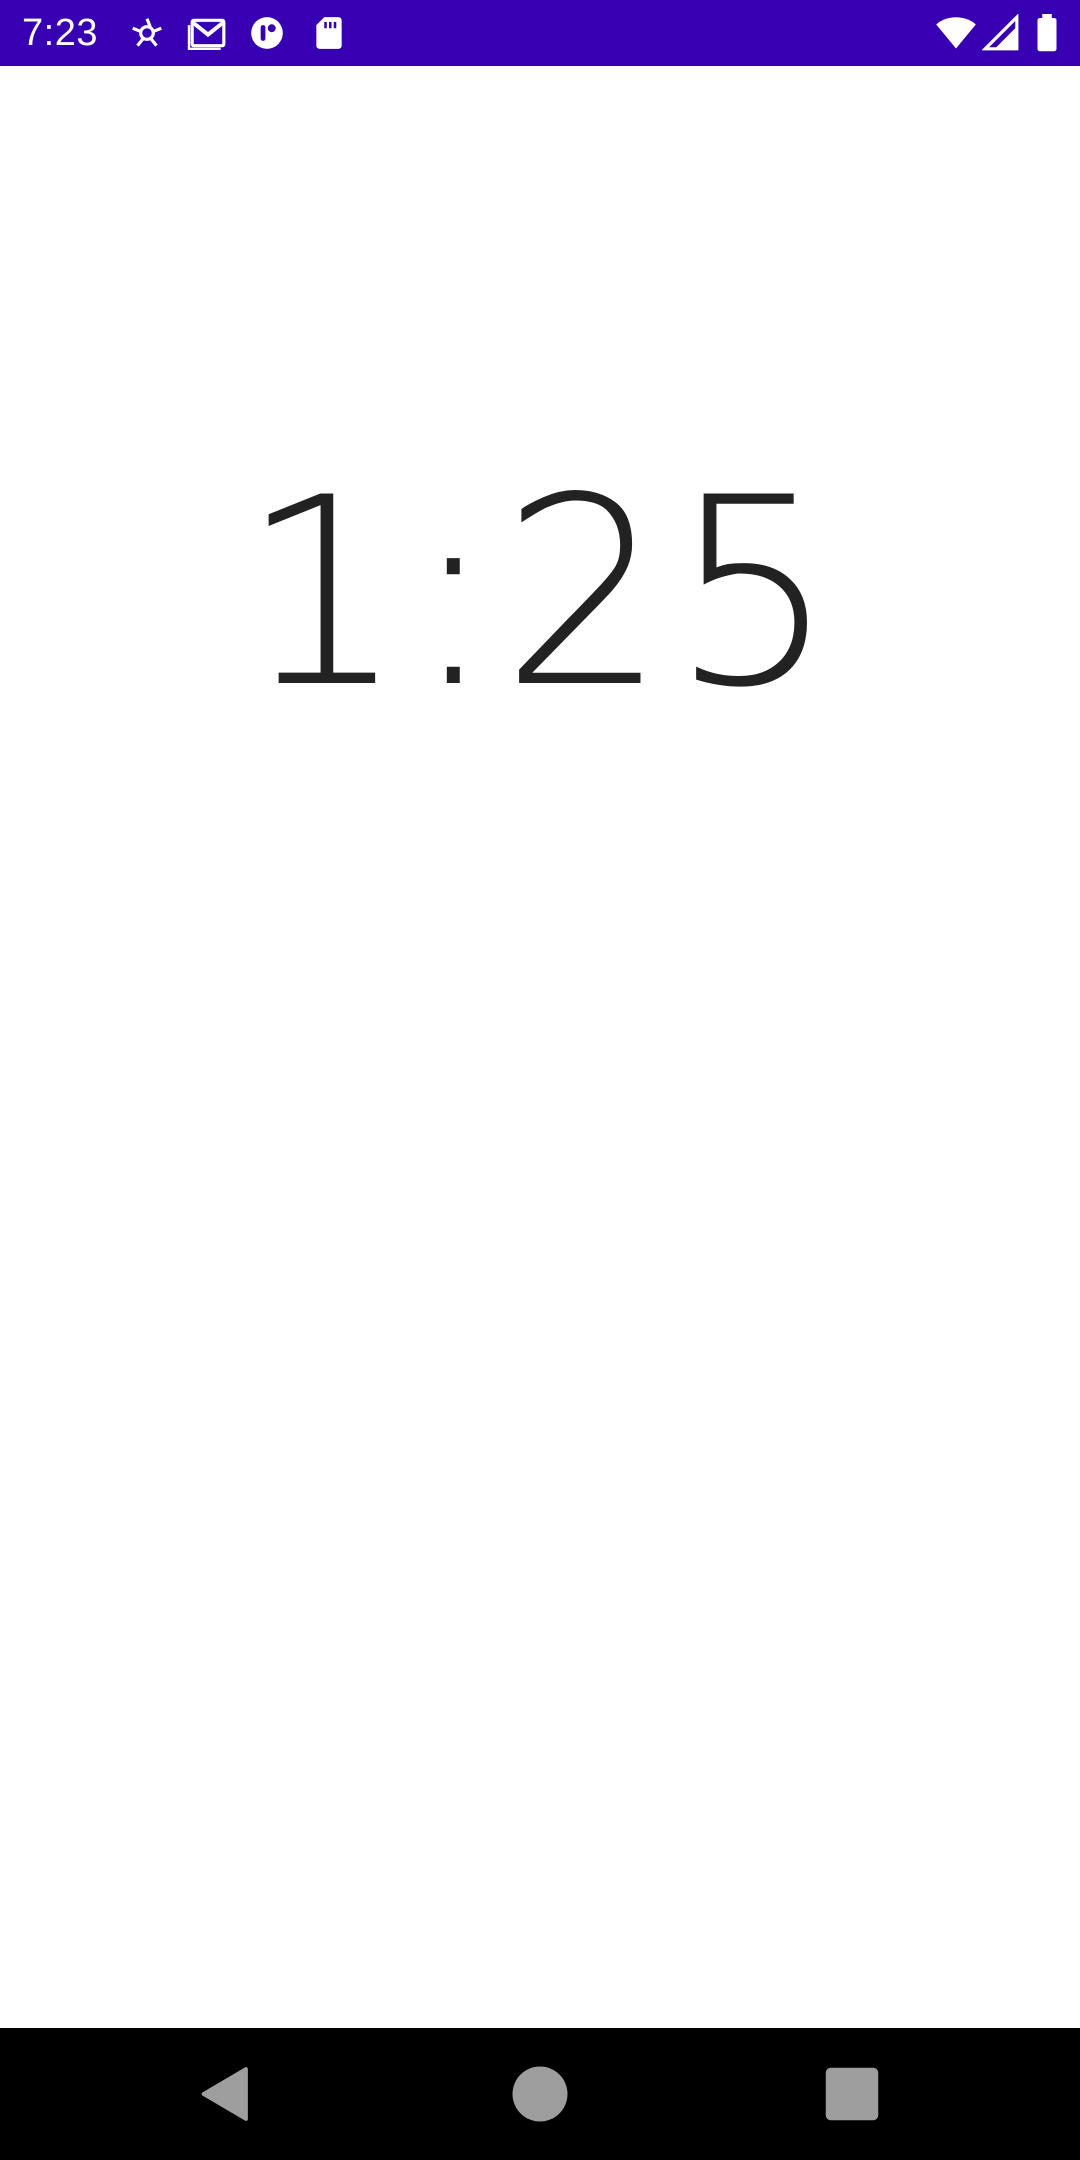  Describe the element at coordinates (956, 33) in the screenshot. I see `wifi-icon` at that location.